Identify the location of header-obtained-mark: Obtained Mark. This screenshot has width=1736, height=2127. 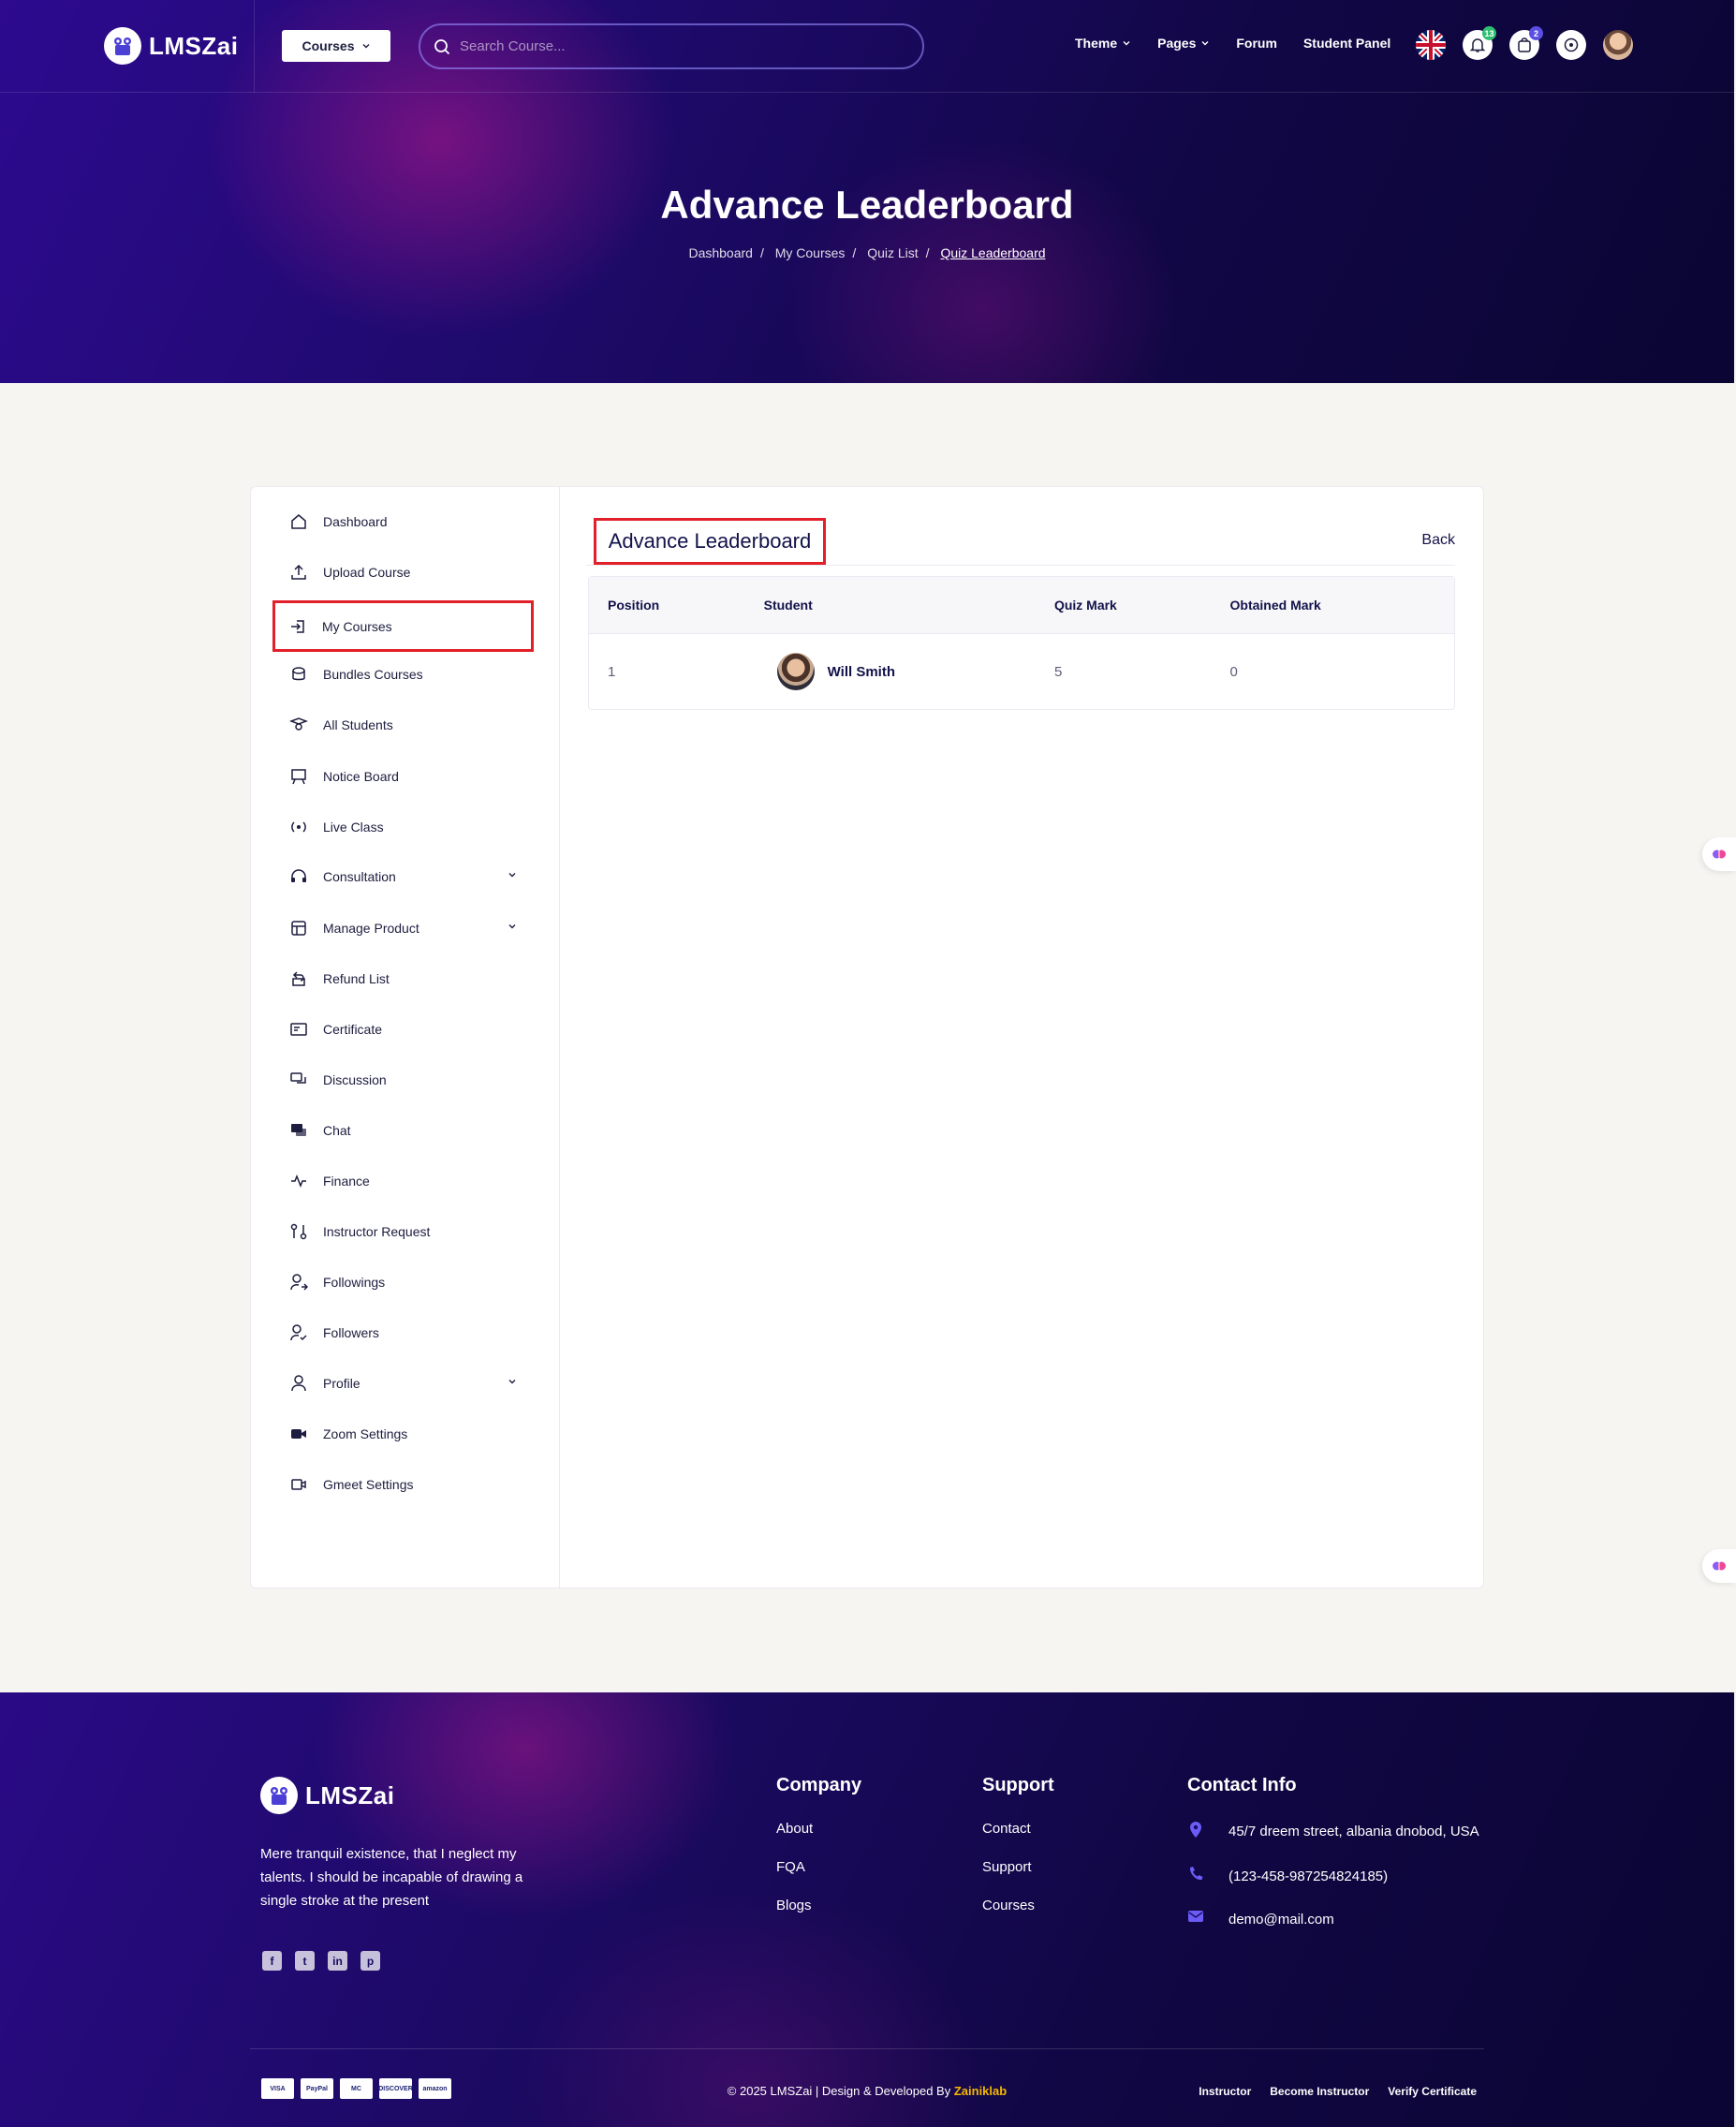
(1275, 605).